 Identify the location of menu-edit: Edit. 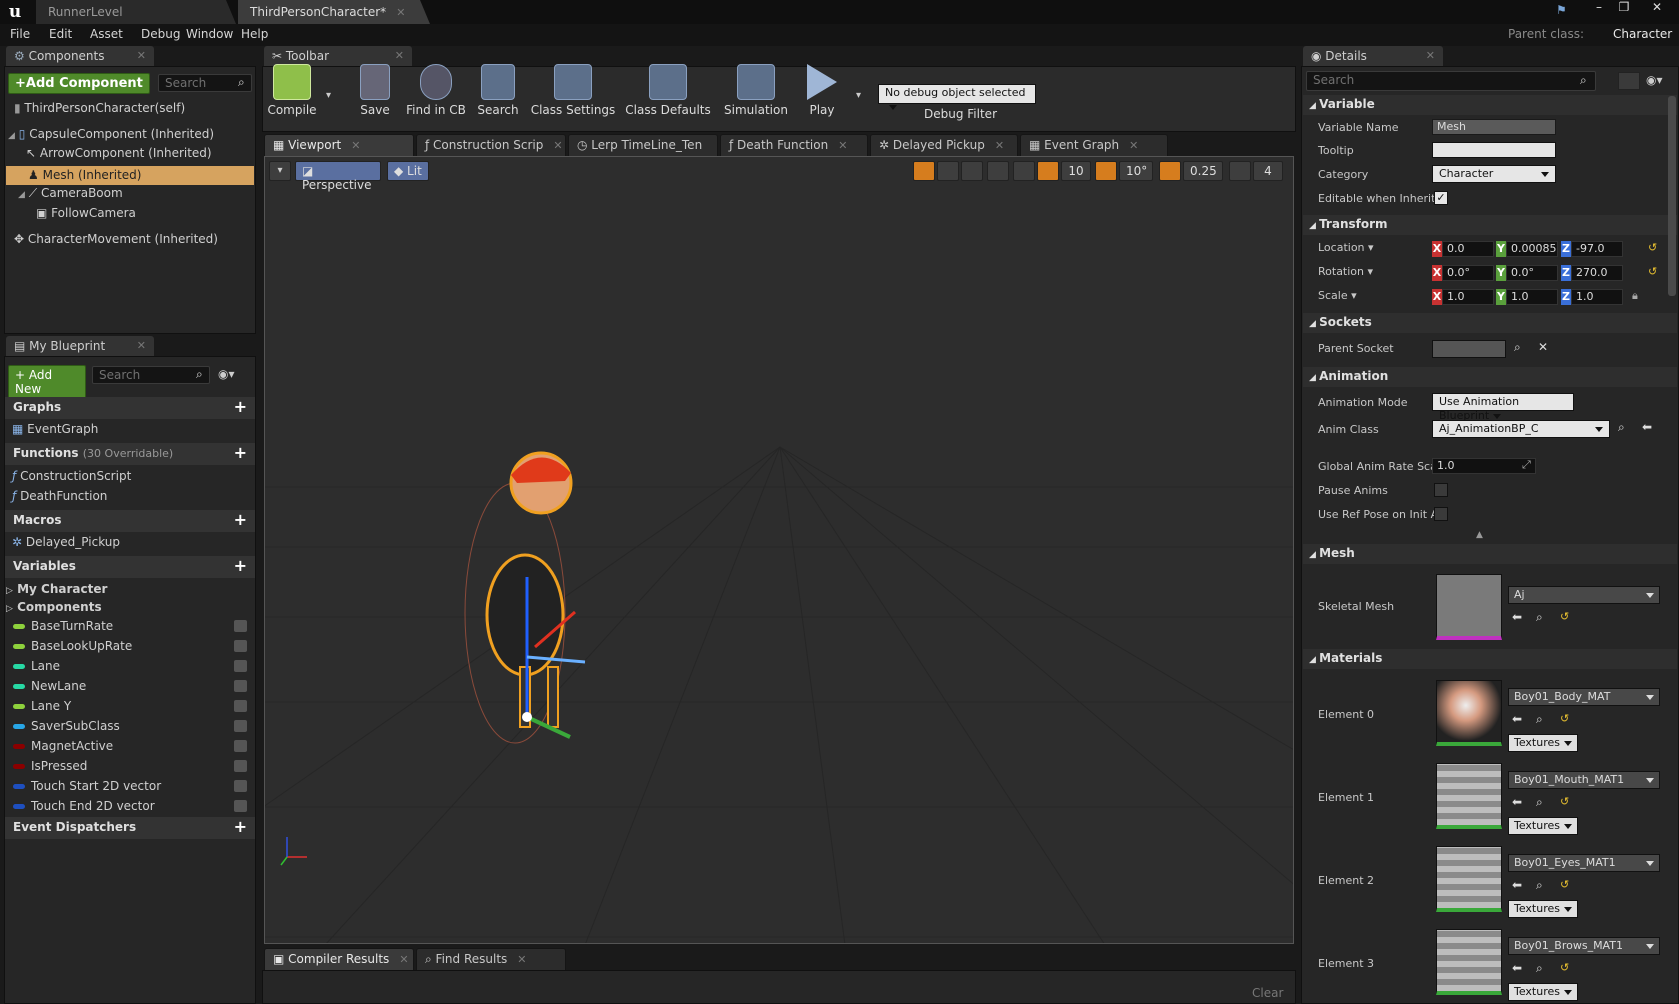
(60, 34).